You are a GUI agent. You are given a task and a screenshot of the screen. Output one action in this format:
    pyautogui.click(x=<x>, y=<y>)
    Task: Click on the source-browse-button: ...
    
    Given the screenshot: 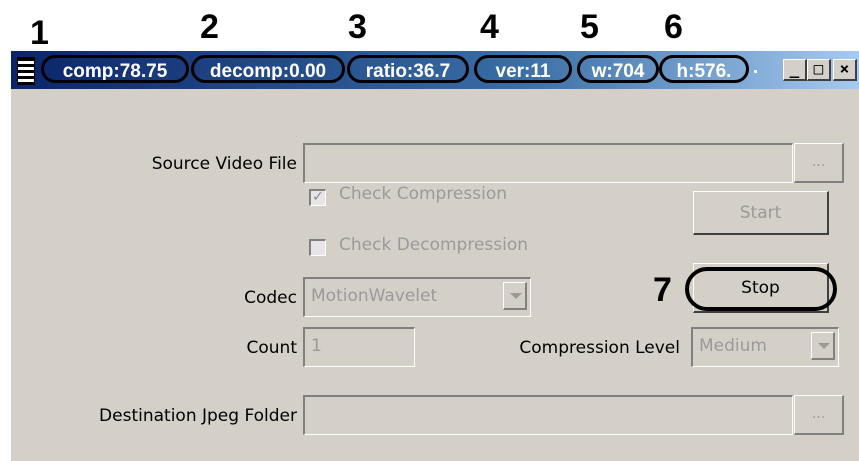 What is the action you would take?
    pyautogui.click(x=819, y=163)
    